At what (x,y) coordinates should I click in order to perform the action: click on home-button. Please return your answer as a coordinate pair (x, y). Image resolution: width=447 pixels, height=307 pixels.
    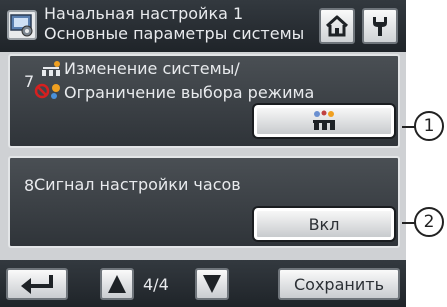
    Looking at the image, I should click on (337, 26).